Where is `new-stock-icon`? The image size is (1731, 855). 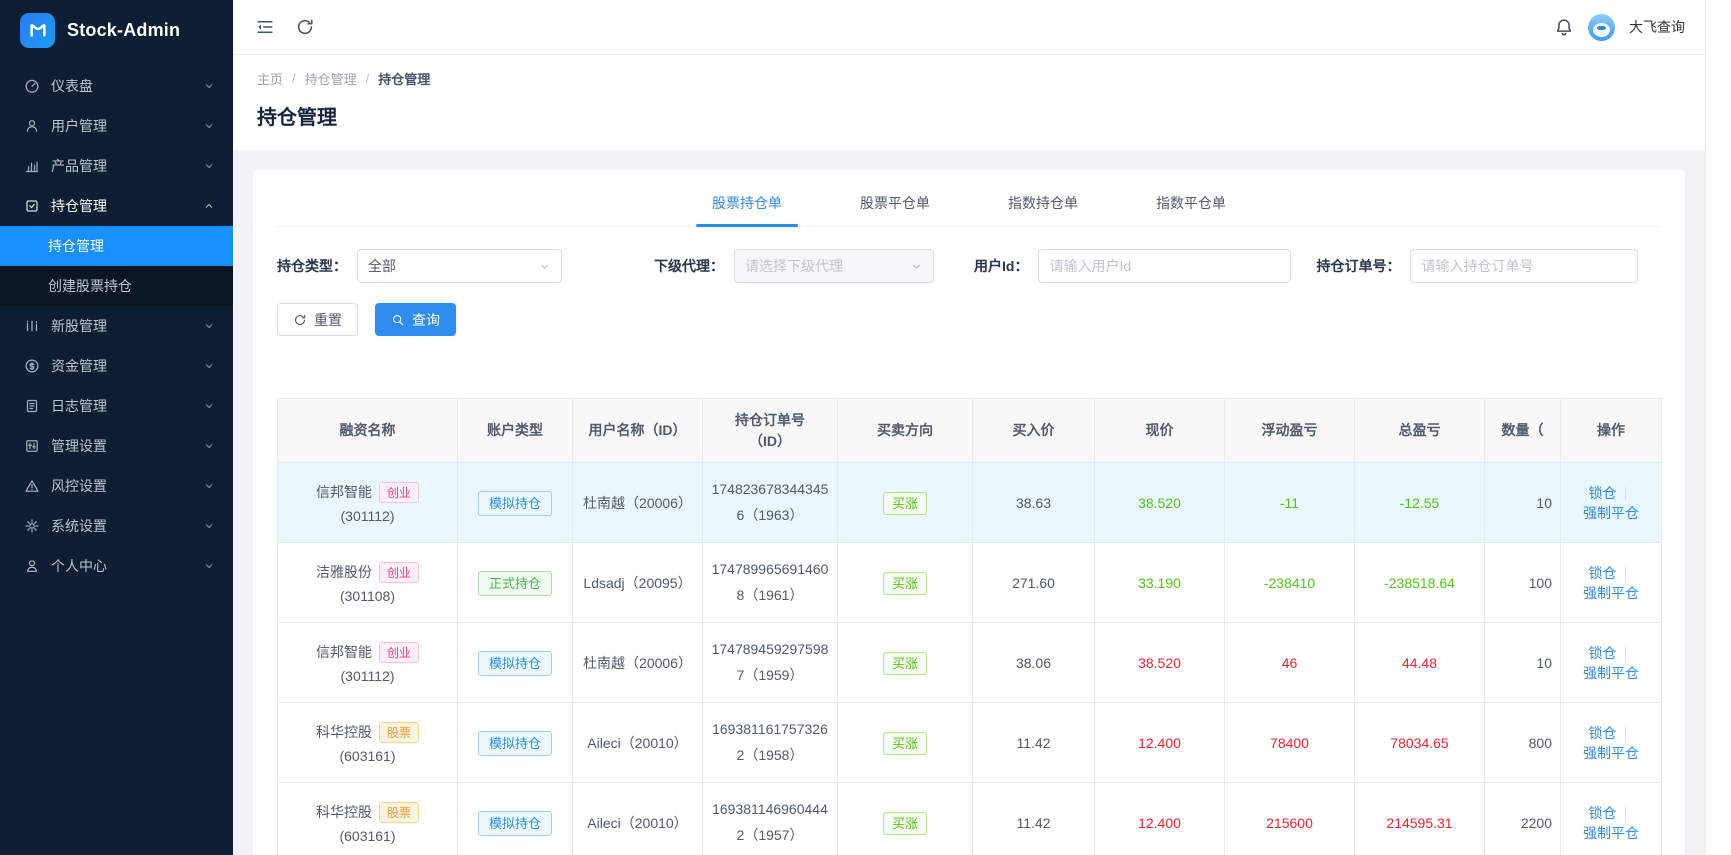 new-stock-icon is located at coordinates (32, 326).